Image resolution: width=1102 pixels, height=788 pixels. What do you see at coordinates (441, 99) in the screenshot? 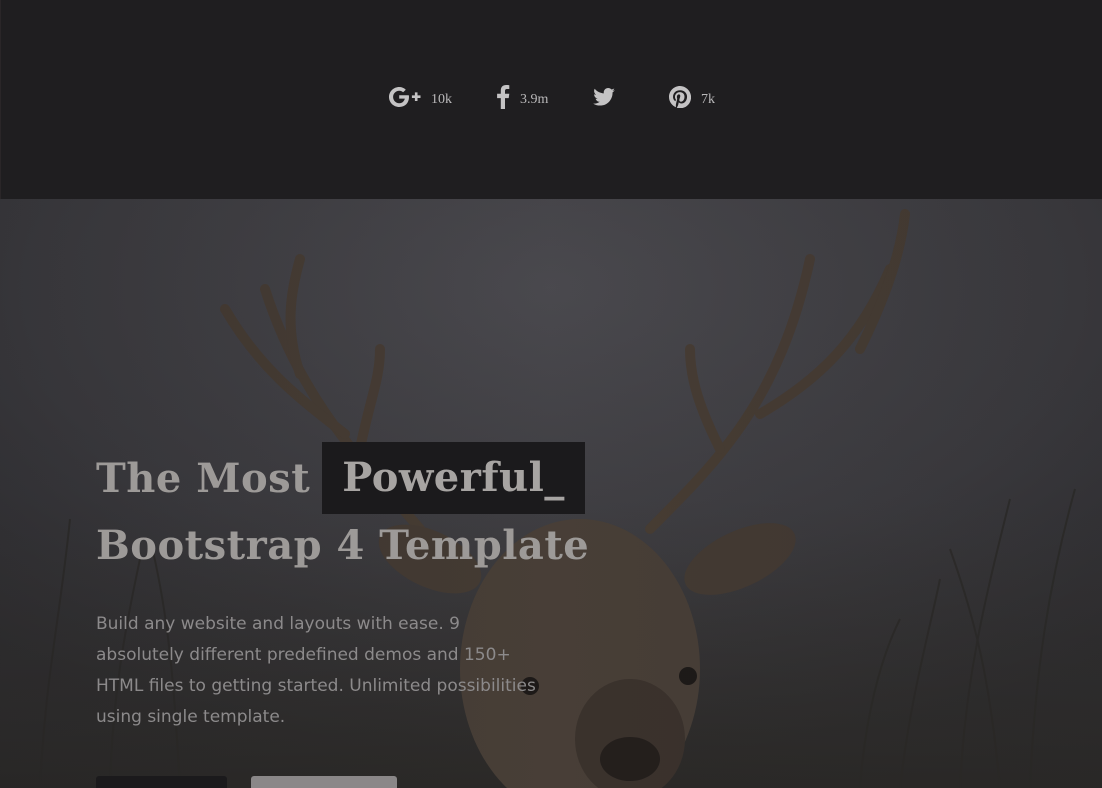
I see `share-count-google-plus: 10k` at bounding box center [441, 99].